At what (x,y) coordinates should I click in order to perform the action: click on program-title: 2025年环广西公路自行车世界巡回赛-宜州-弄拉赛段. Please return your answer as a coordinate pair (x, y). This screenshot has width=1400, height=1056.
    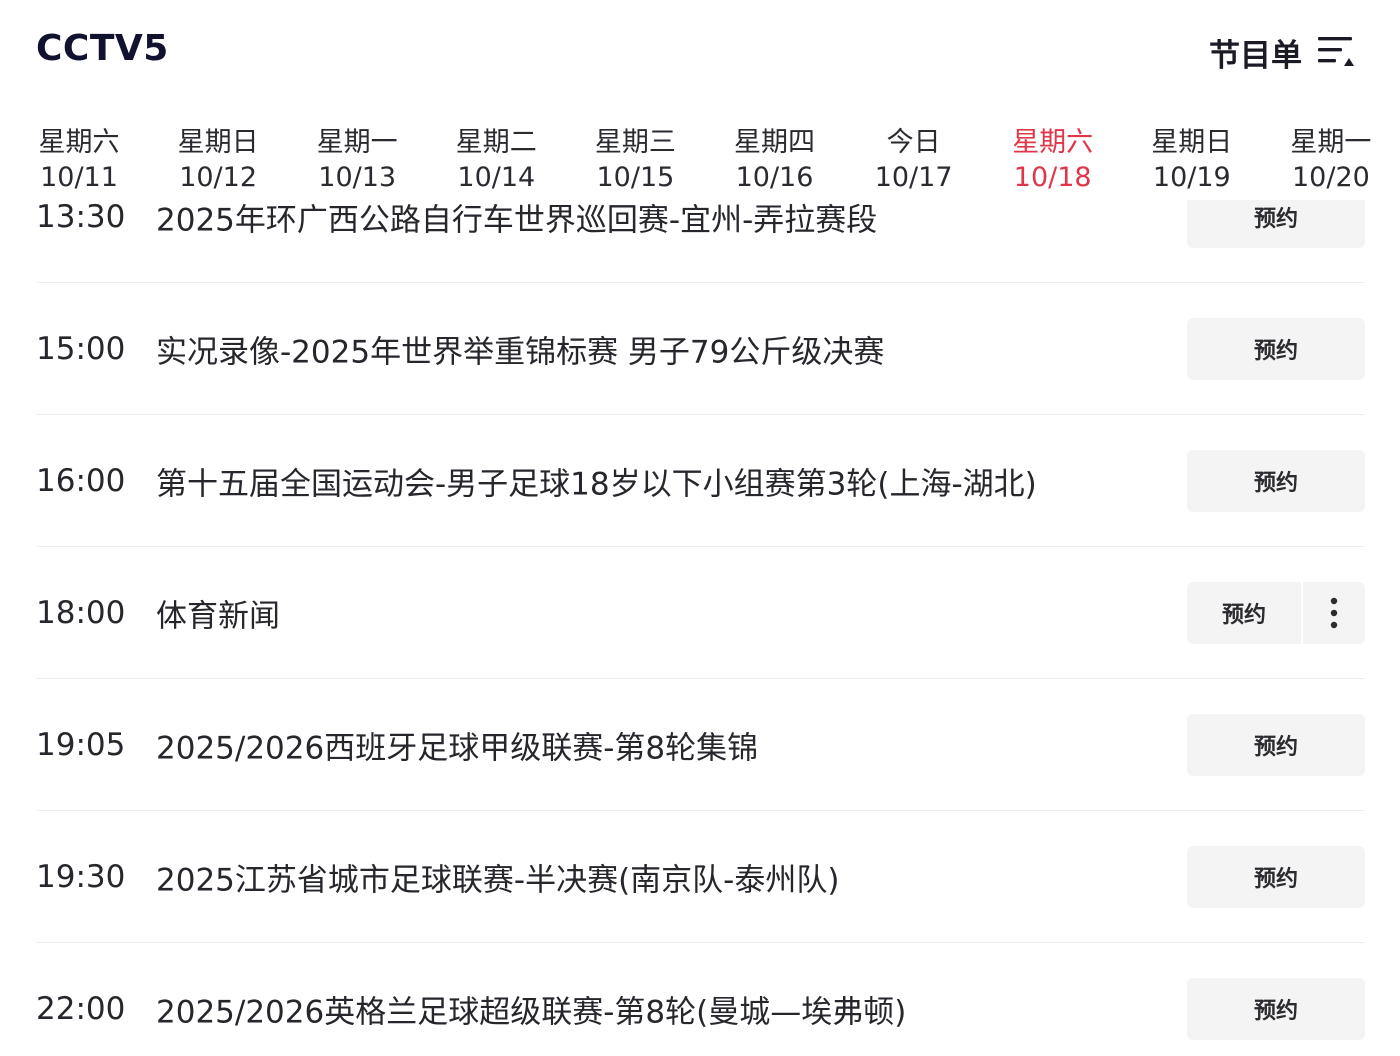
    Looking at the image, I should click on (517, 220).